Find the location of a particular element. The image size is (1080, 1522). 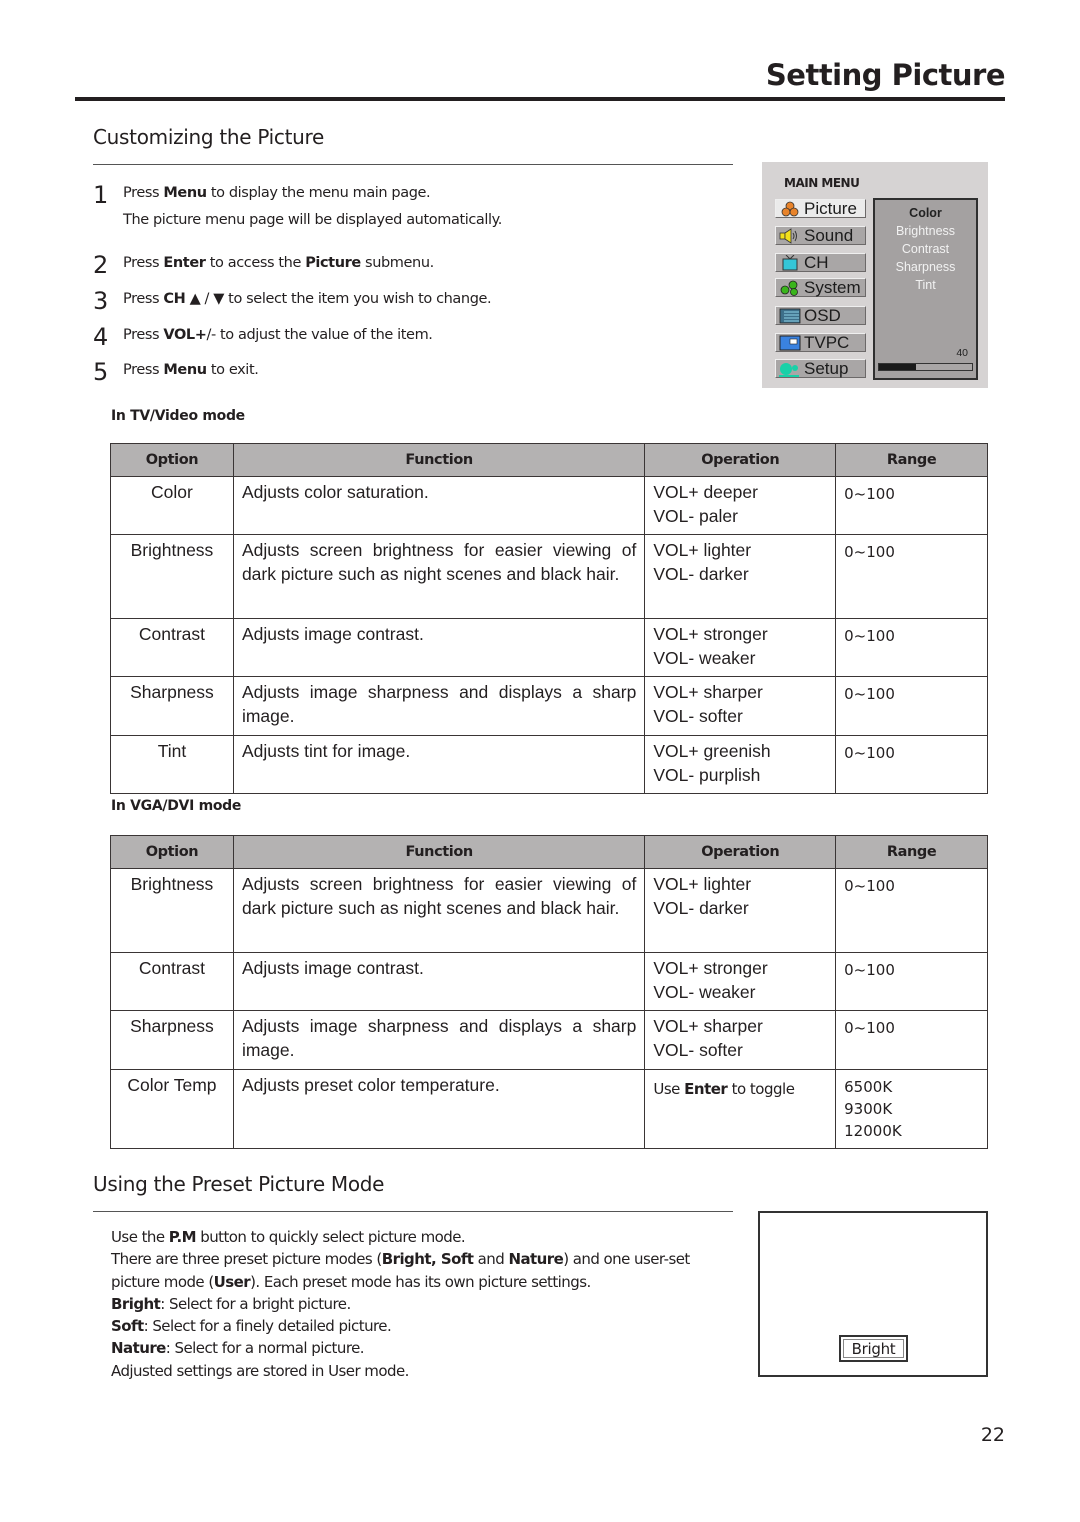

osd-menu-item-picture: Picture is located at coordinates (820, 208).